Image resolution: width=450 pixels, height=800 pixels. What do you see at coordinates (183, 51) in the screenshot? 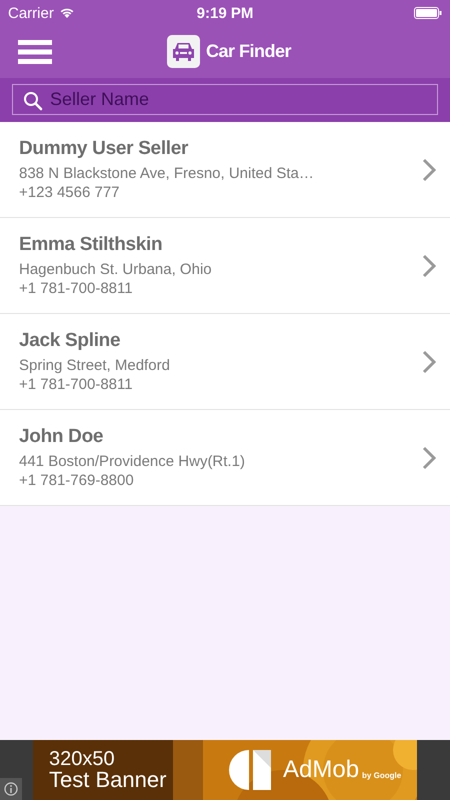
I see `car-icon` at bounding box center [183, 51].